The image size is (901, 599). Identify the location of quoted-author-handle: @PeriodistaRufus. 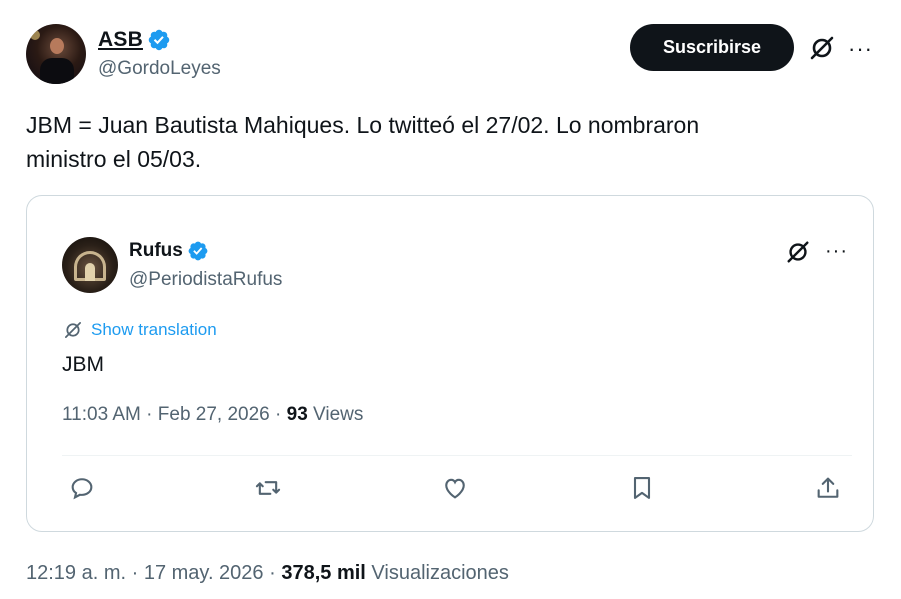
(205, 280).